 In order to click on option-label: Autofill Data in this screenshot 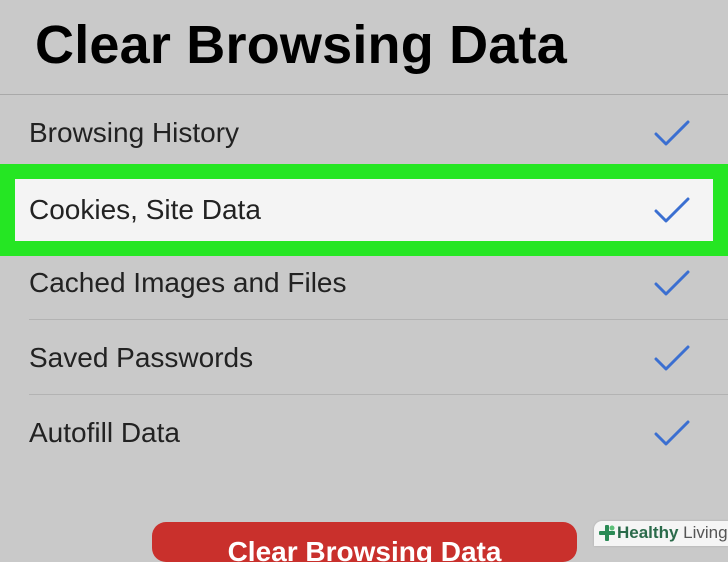, I will do `click(104, 432)`.